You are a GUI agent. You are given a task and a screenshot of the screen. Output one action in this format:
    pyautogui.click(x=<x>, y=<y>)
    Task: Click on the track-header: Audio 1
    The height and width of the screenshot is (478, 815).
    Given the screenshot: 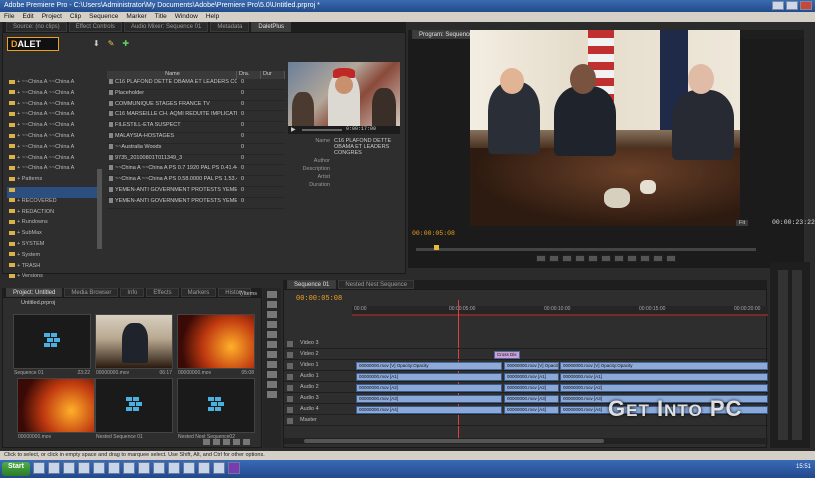 What is the action you would take?
    pyautogui.click(x=318, y=377)
    